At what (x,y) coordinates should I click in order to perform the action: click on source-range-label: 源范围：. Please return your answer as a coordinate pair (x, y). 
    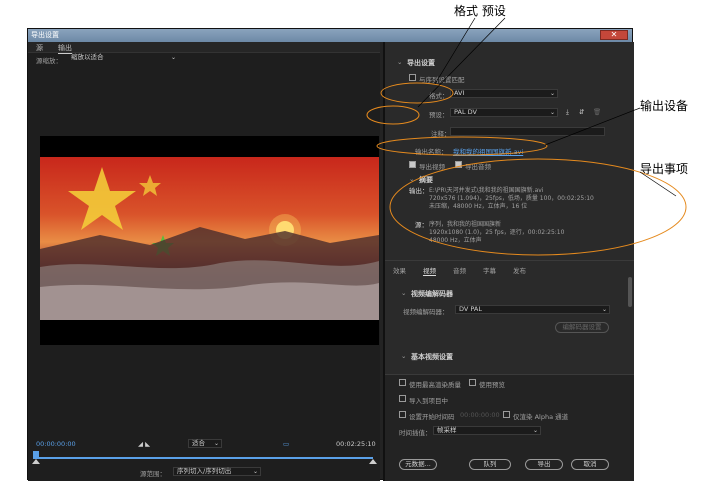
    Looking at the image, I should click on (153, 474).